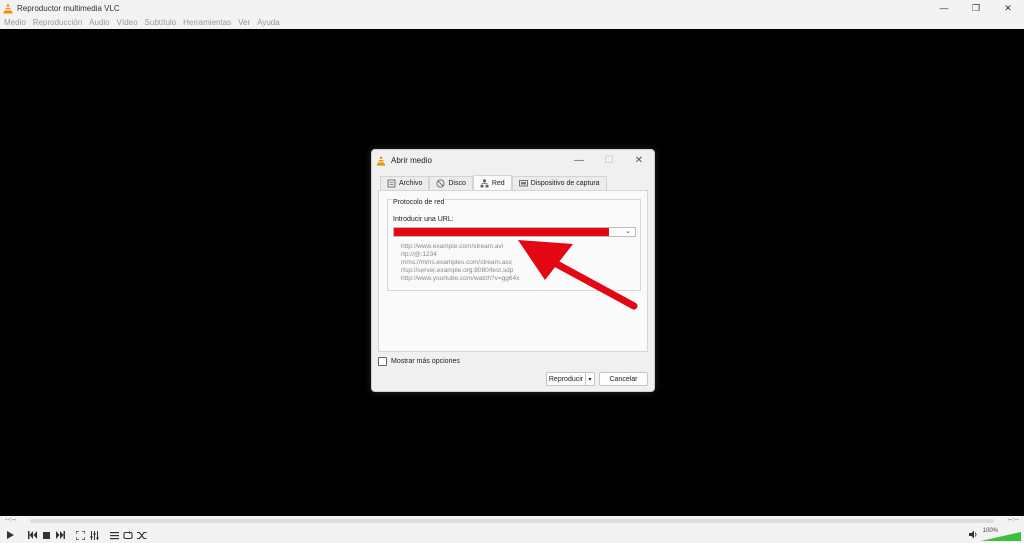 This screenshot has width=1024, height=543. I want to click on menu-playback: Reproducción, so click(57, 22).